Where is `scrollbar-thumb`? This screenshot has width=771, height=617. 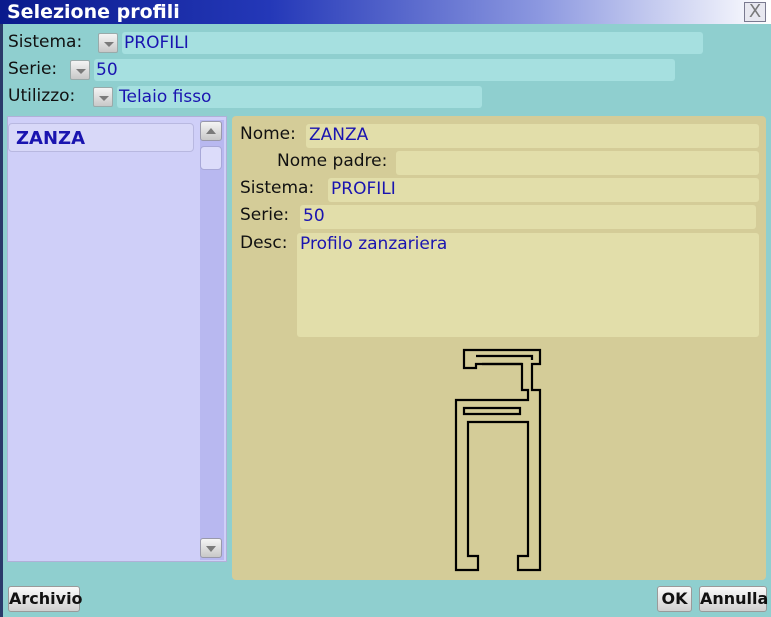 scrollbar-thumb is located at coordinates (211, 158).